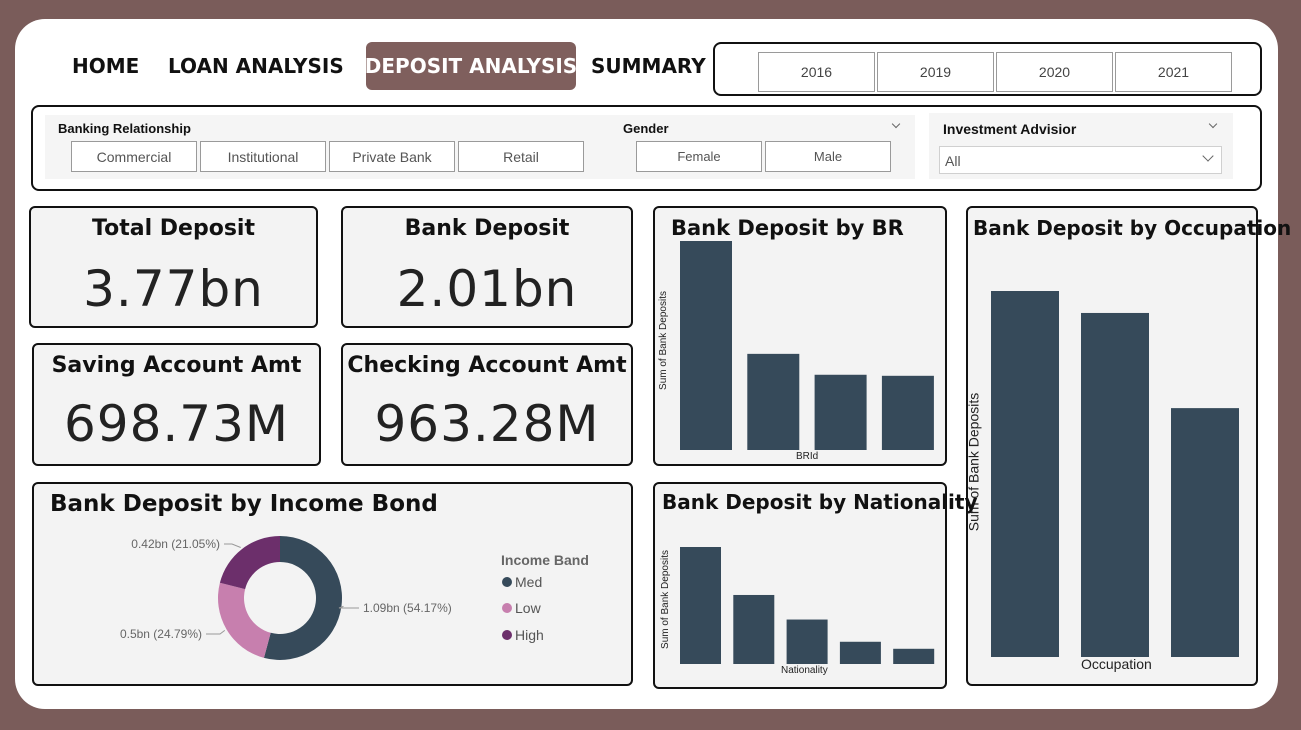  Describe the element at coordinates (176, 365) in the screenshot. I see `kpi-title: Saving Account Amt` at that location.